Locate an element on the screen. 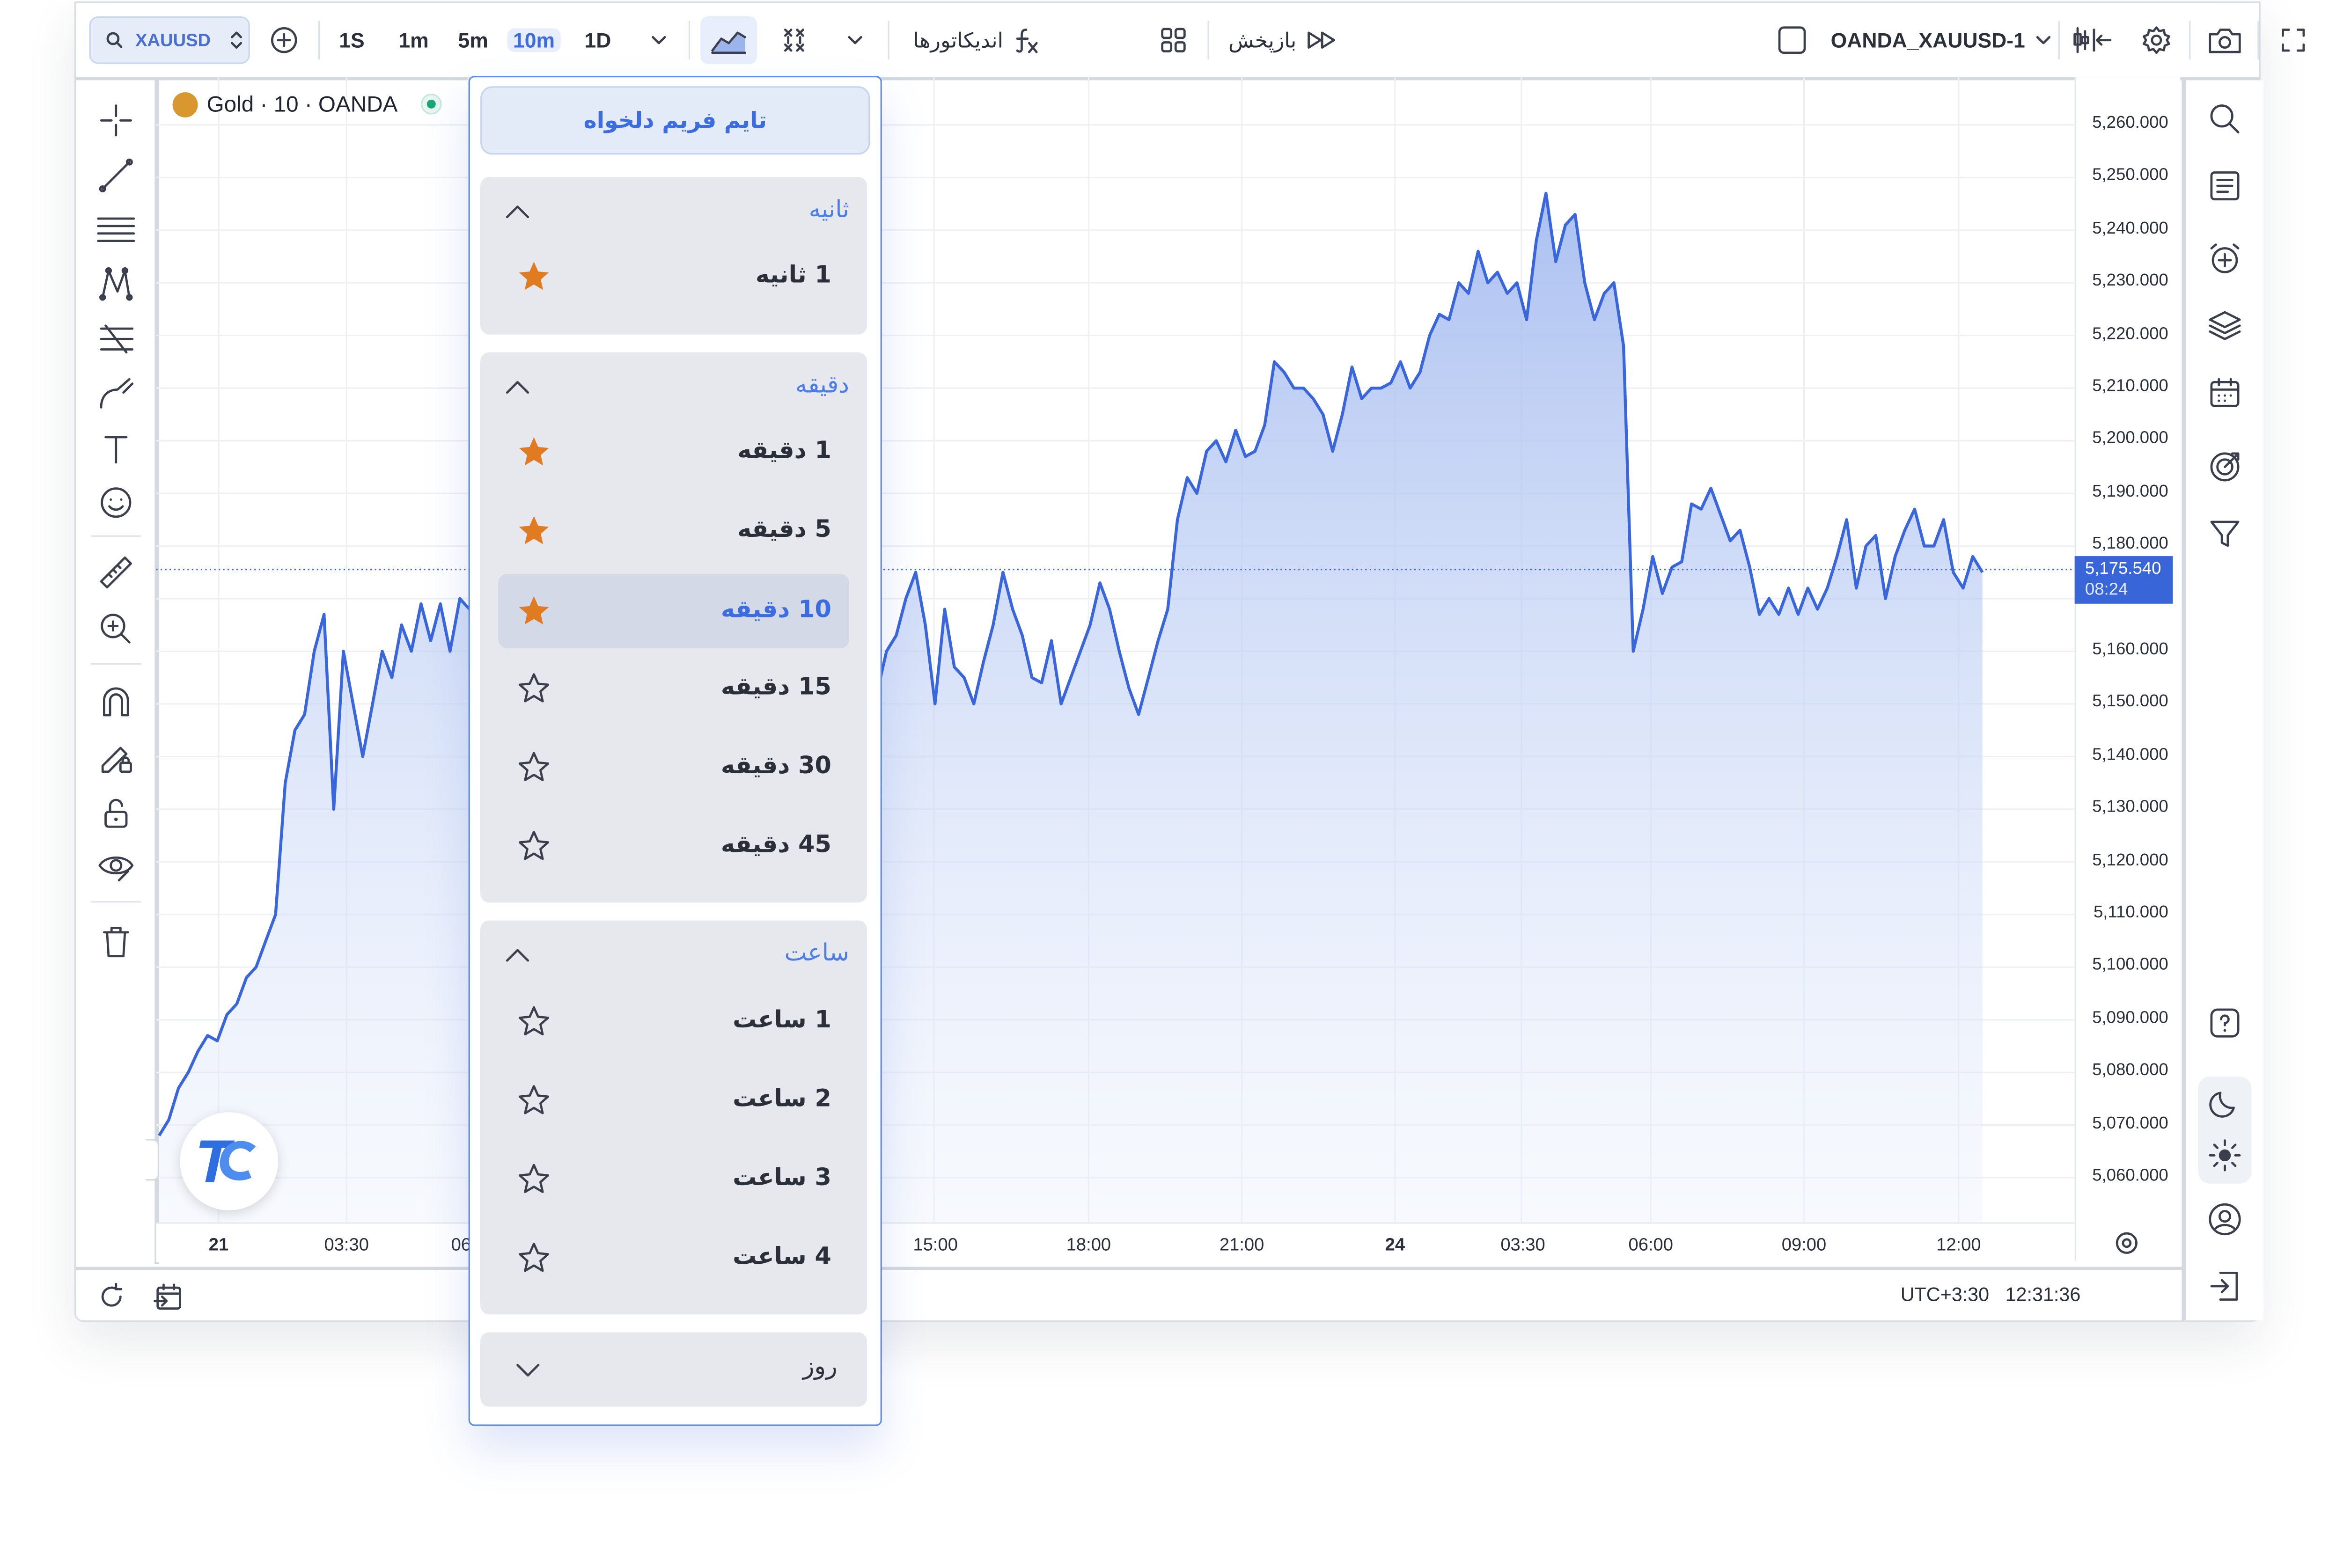 This screenshot has width=2329, height=1568. user-icon is located at coordinates (2224, 1219).